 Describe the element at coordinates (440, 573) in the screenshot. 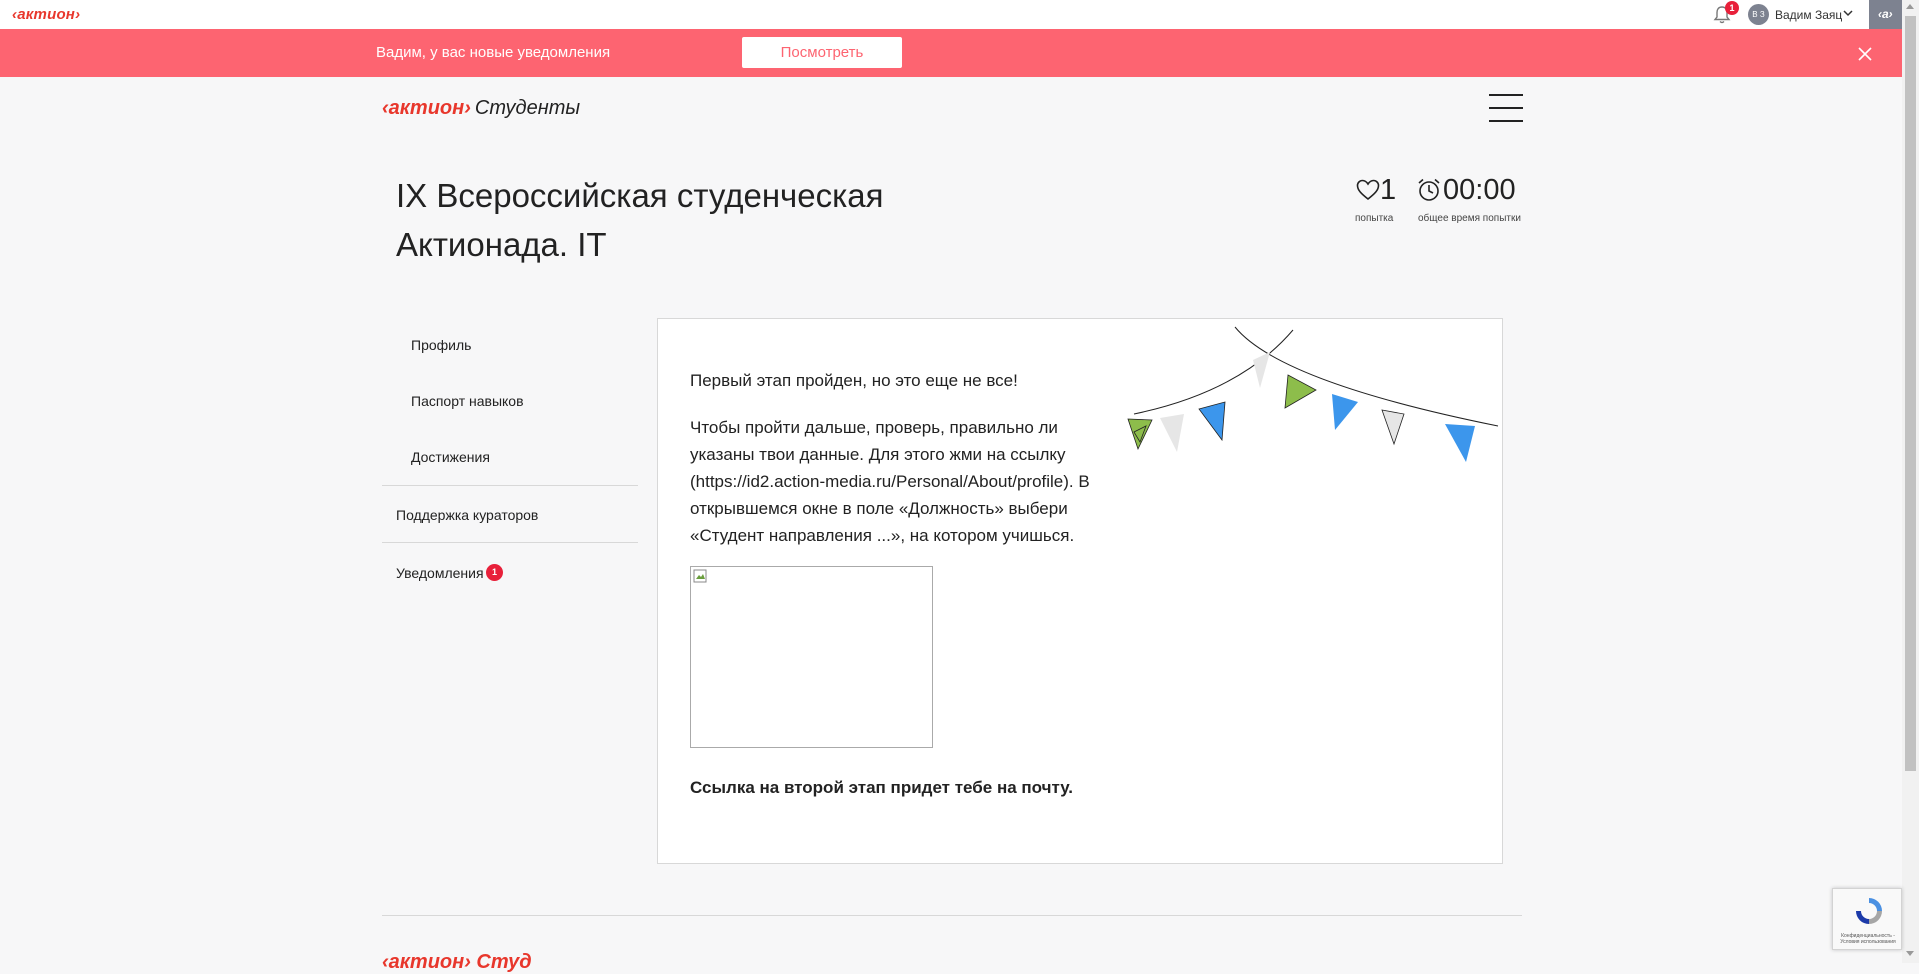

I see `sidebar-item-notifications: Уведомления` at that location.